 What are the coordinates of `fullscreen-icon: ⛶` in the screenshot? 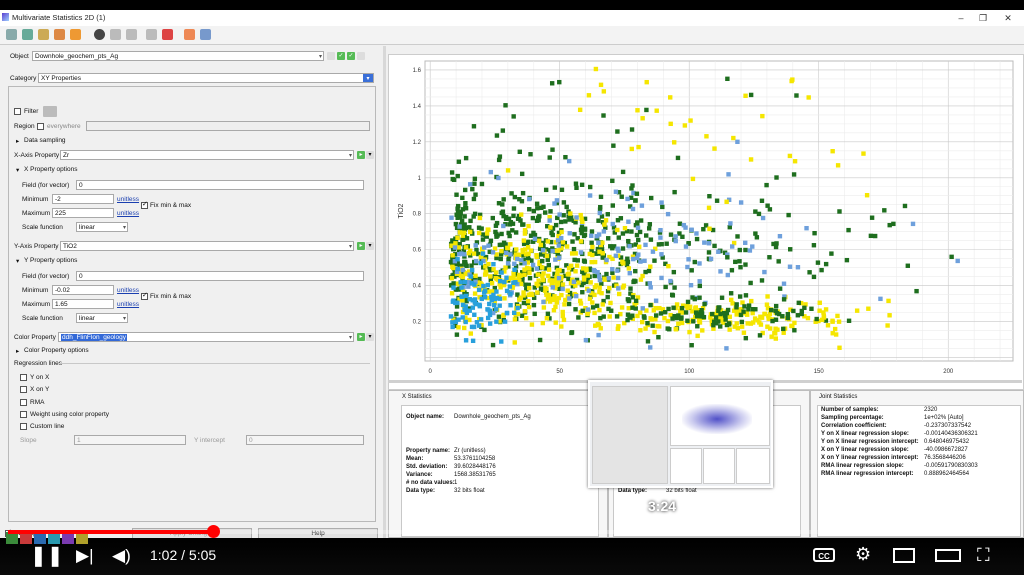 It's located at (983, 555).